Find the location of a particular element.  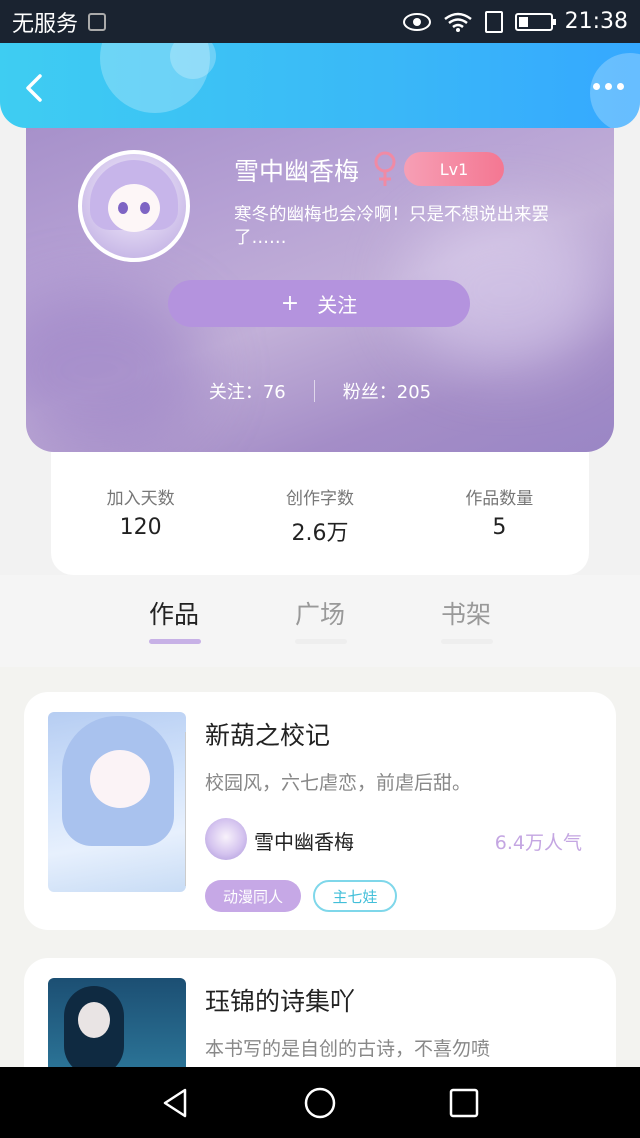

status-icons: 21:38 is located at coordinates (515, 21).